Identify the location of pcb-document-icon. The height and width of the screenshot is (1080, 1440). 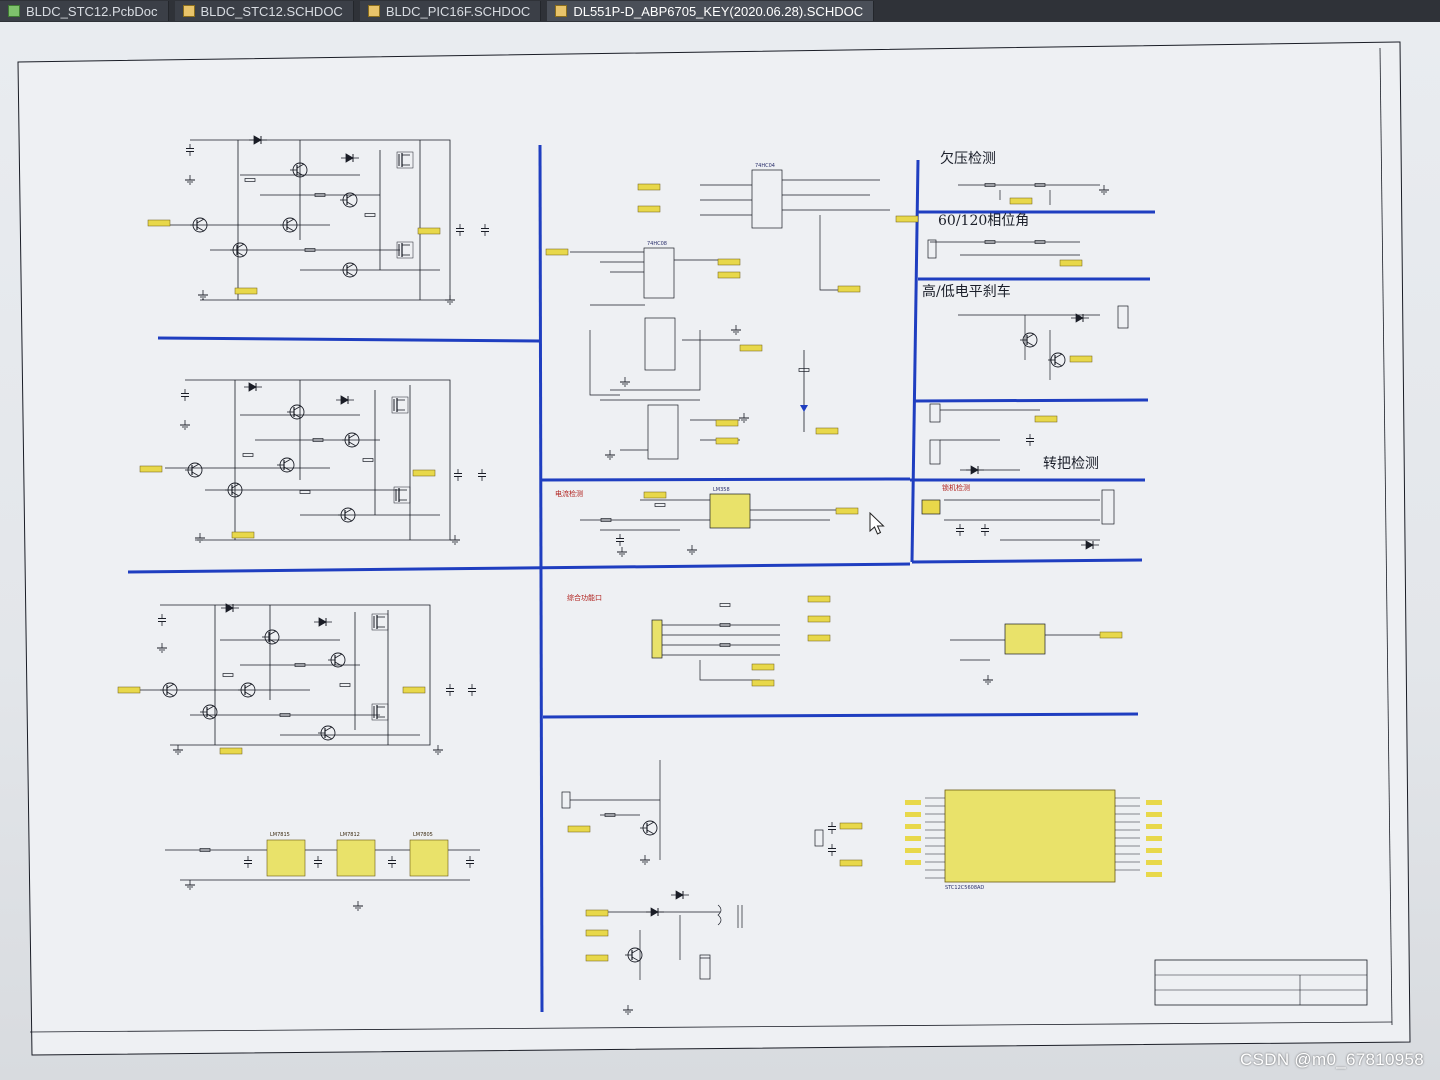
(14, 11).